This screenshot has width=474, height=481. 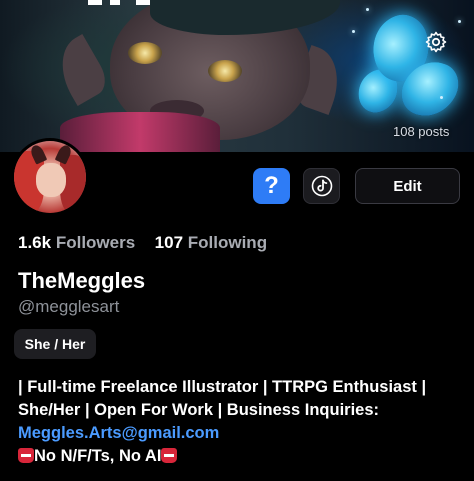 I want to click on display-name: TheMeggles, so click(x=82, y=280).